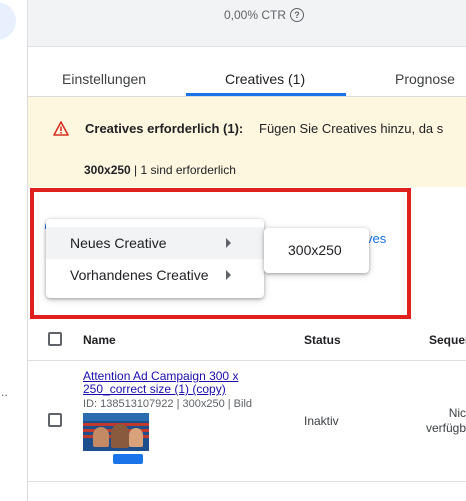 Image resolution: width=466 pixels, height=501 pixels. Describe the element at coordinates (168, 404) in the screenshot. I see `creative-meta: ID: 138513107922 | 300x250 | Bild` at that location.